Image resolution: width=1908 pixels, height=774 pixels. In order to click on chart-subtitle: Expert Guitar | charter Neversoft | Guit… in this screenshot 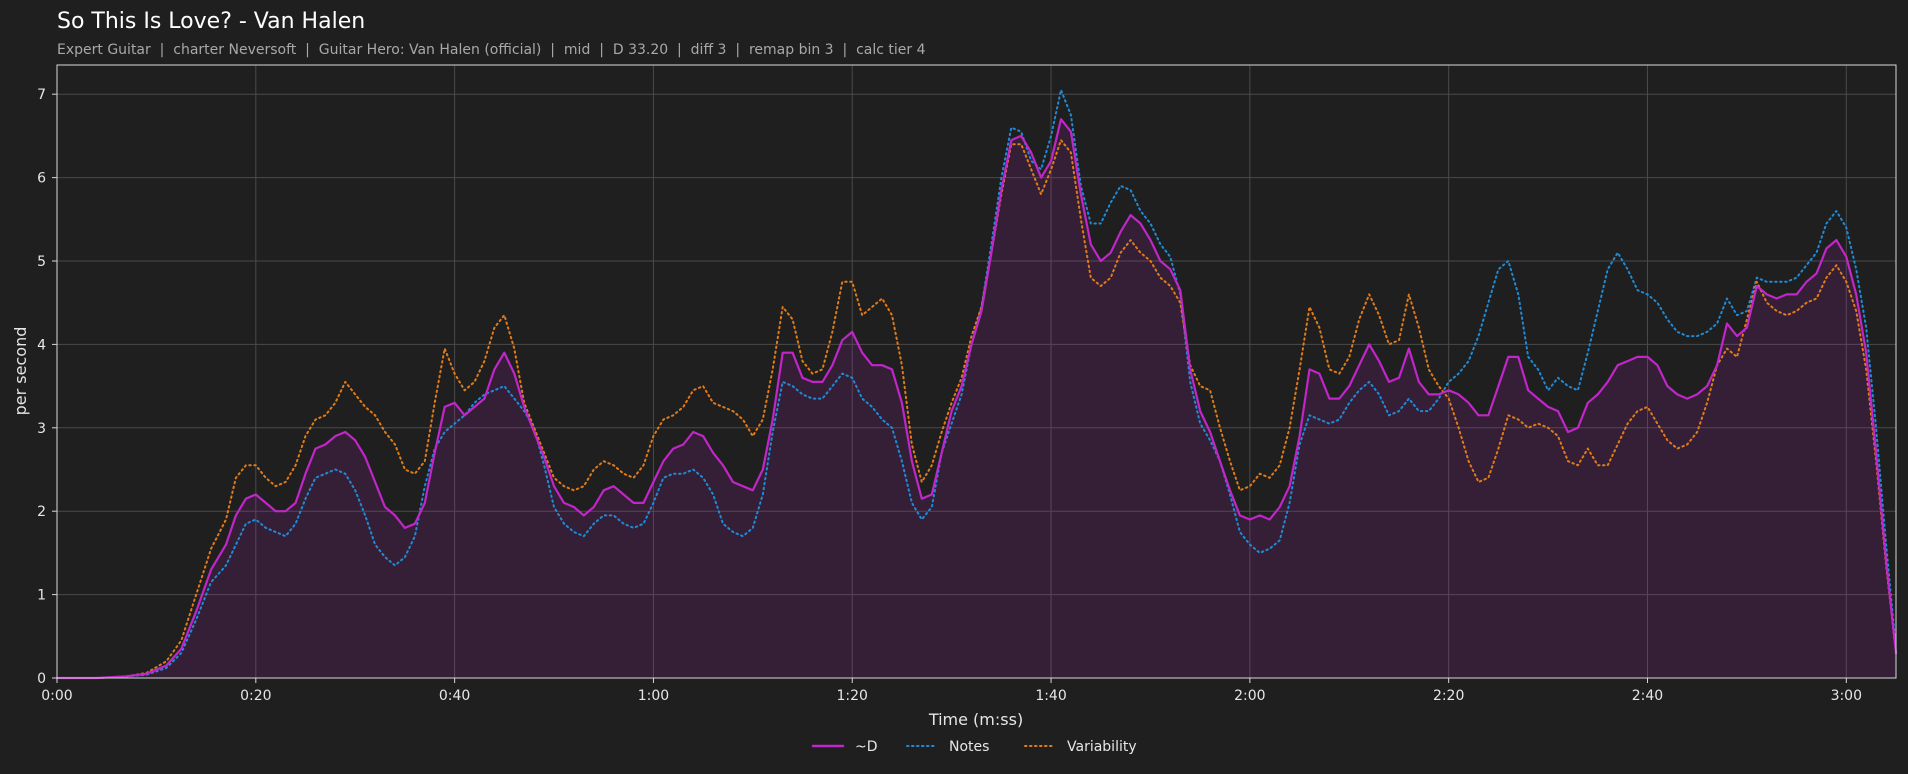, I will do `click(491, 50)`.